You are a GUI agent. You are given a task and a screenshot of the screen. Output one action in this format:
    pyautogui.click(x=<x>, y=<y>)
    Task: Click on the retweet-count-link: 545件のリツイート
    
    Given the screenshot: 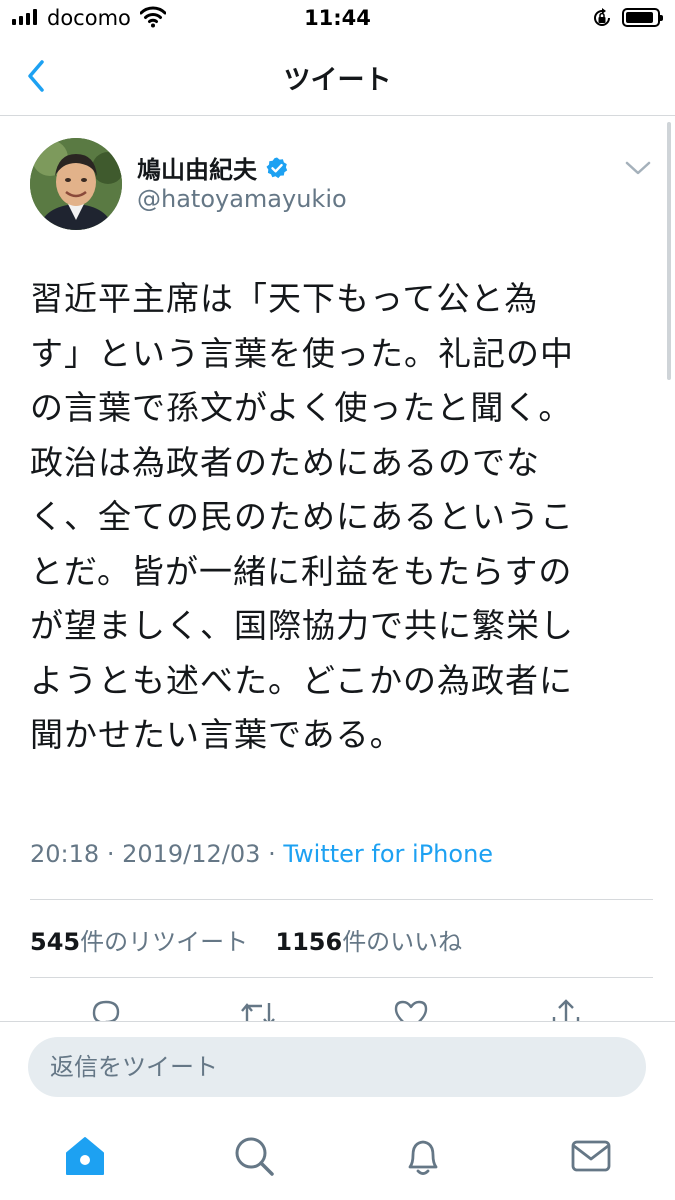 What is the action you would take?
    pyautogui.click(x=139, y=942)
    